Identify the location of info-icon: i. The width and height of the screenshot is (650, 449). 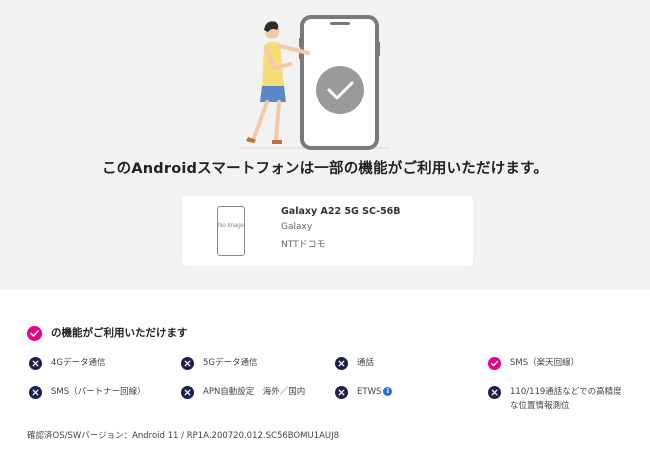
(388, 391).